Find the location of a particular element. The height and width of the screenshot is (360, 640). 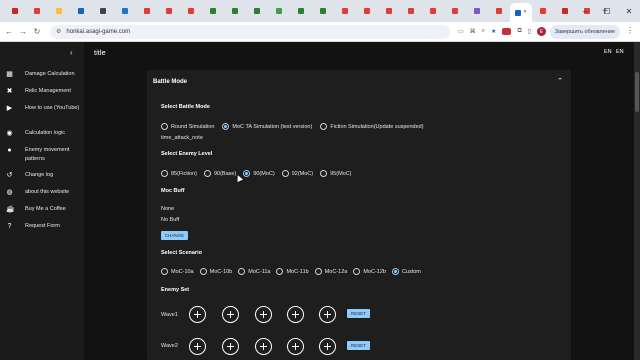

radio-option: Custom is located at coordinates (406, 271).